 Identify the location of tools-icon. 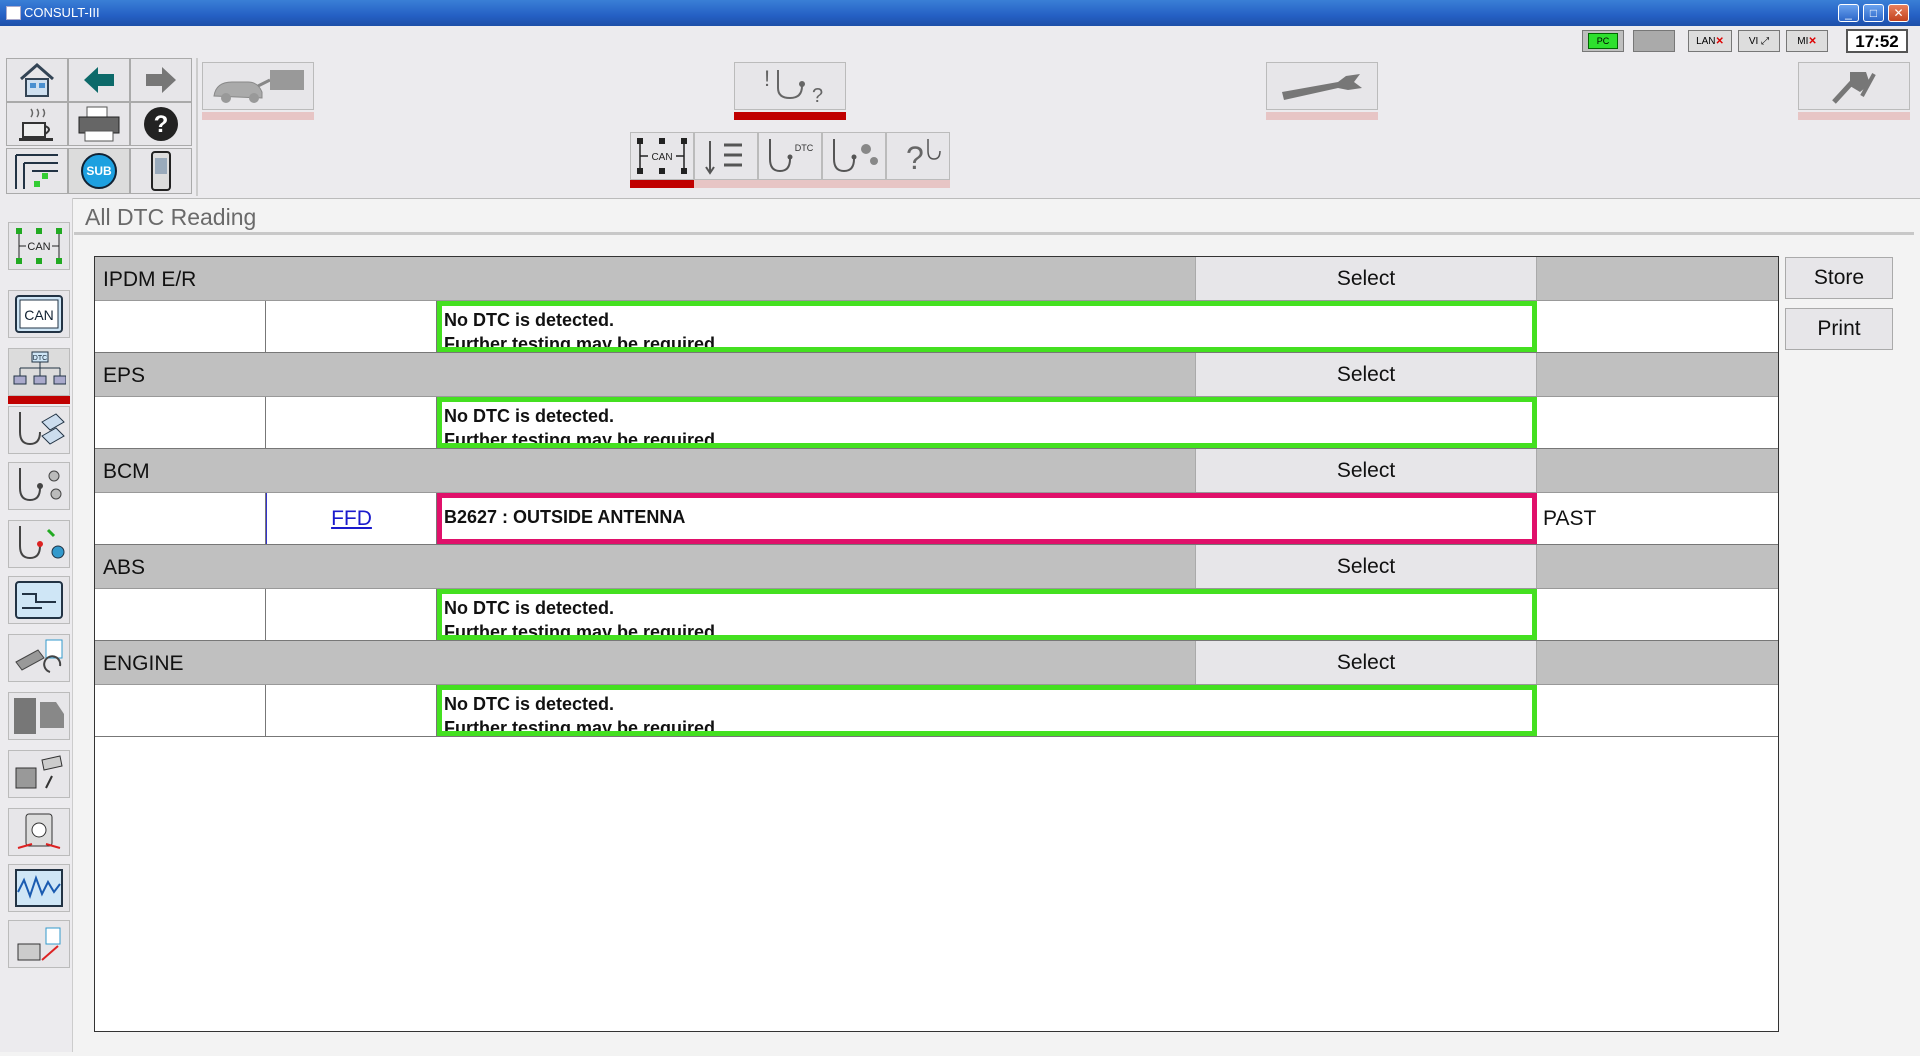
(1854, 88).